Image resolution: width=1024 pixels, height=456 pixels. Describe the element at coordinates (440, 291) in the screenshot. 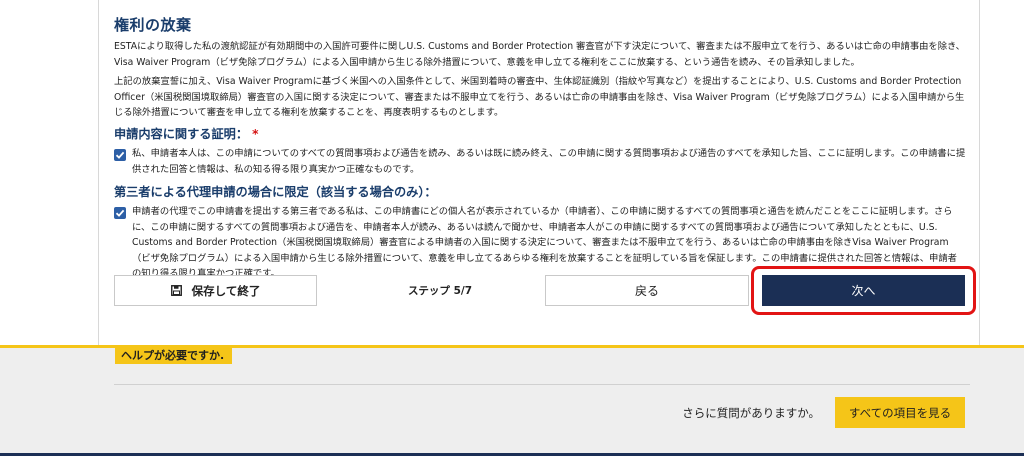

I see `step-indicator: ステップ 5/7` at that location.